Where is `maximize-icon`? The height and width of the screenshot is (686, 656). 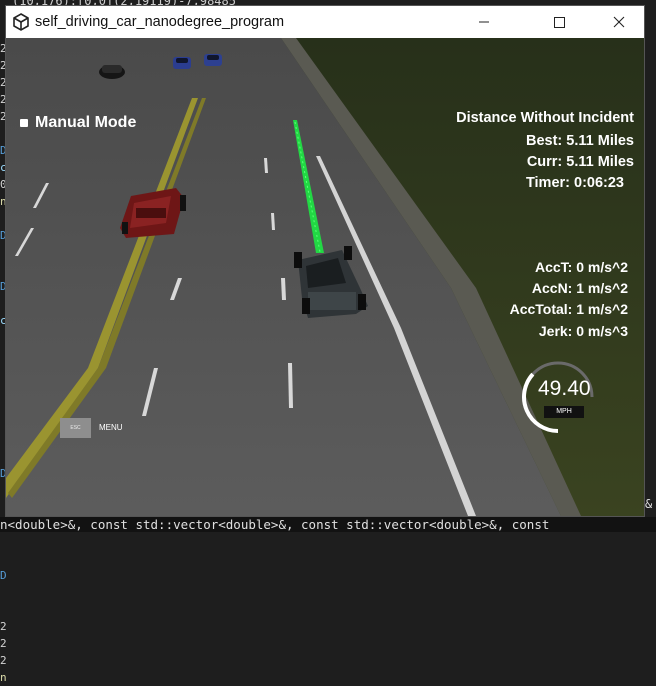 maximize-icon is located at coordinates (559, 22).